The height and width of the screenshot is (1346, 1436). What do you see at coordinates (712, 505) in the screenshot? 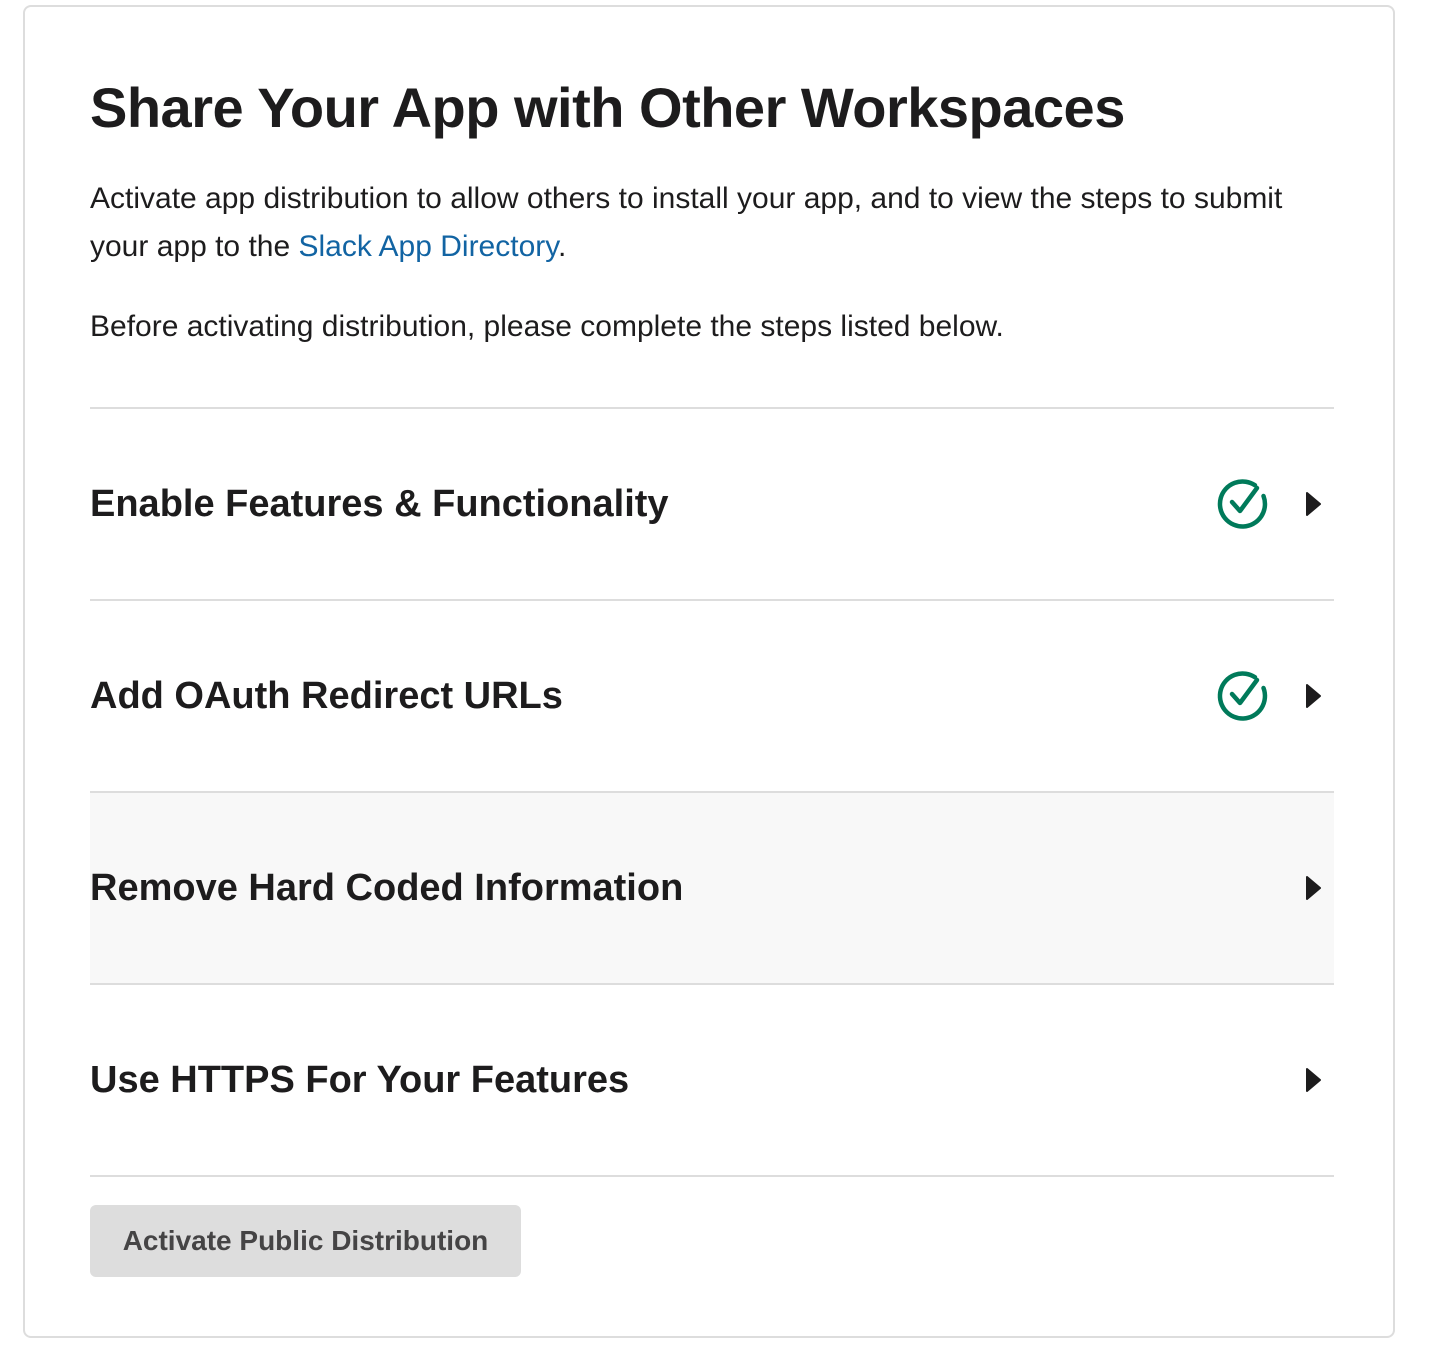
I see `step-enable-features: Enable Features & Functionality` at bounding box center [712, 505].